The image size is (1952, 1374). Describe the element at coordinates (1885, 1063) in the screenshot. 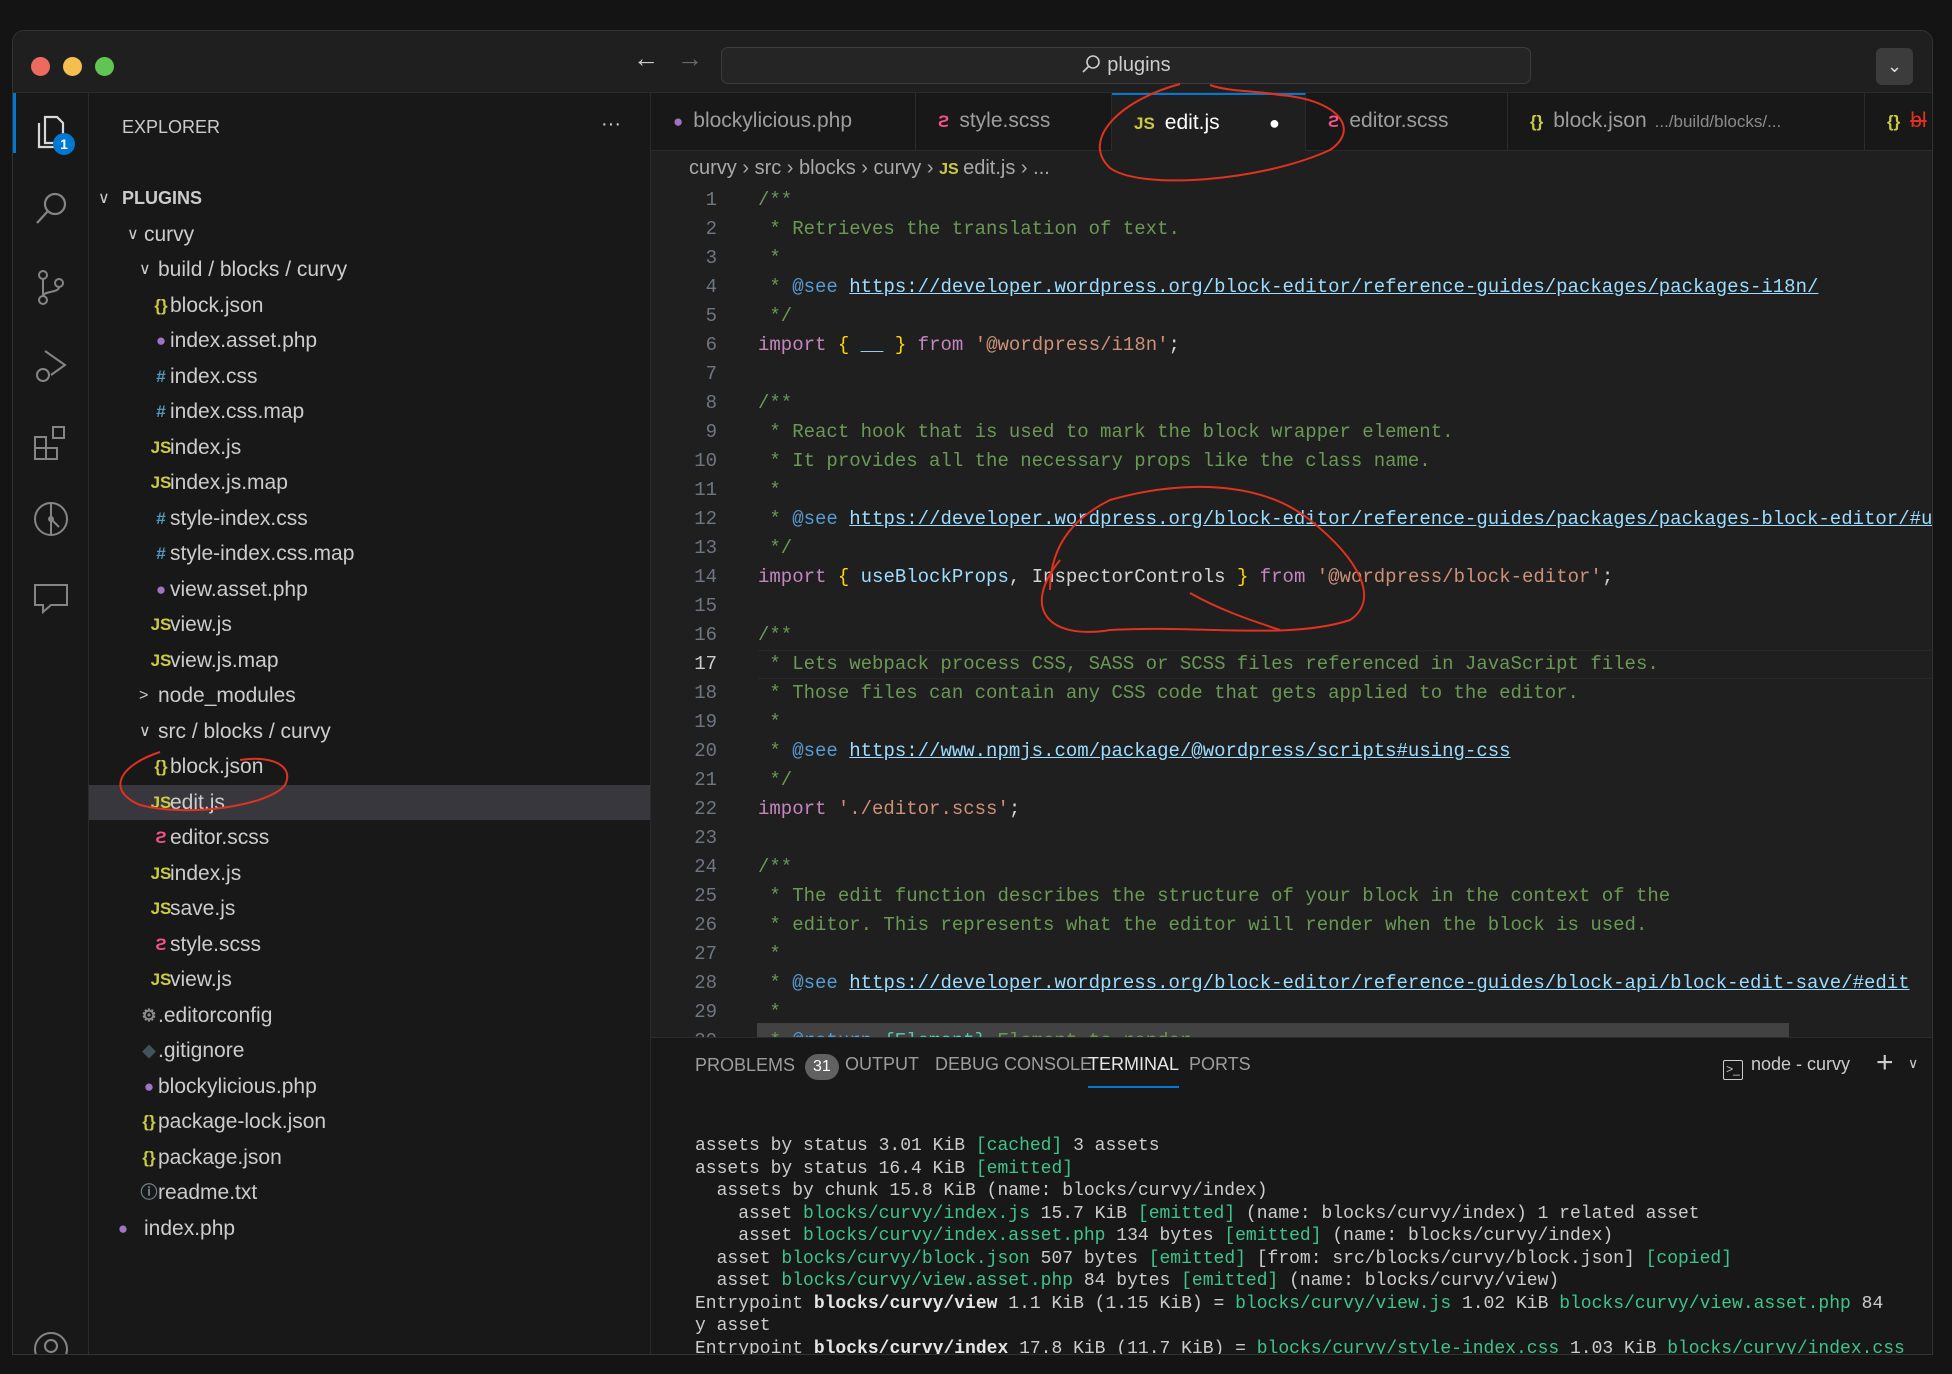

I see `new-terminal-button: +` at that location.